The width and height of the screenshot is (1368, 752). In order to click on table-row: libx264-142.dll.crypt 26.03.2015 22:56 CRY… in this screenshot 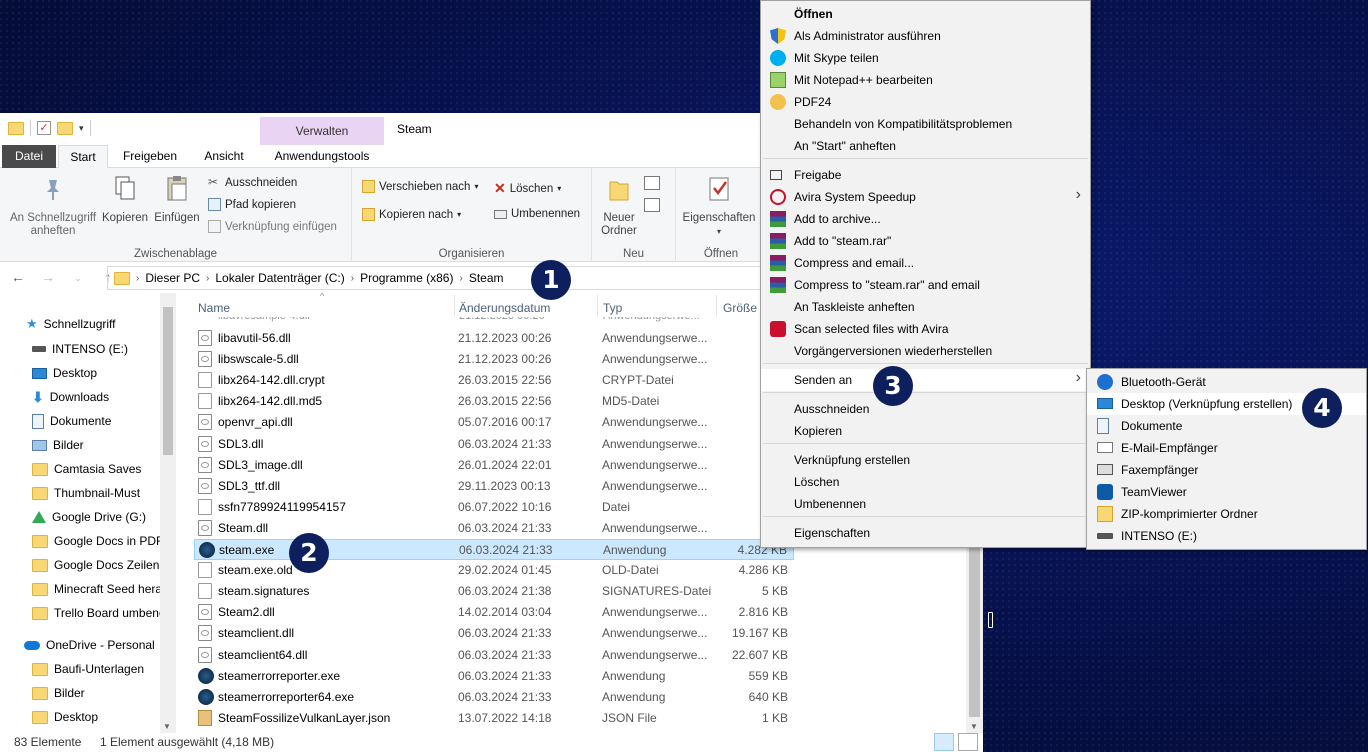, I will do `click(494, 380)`.